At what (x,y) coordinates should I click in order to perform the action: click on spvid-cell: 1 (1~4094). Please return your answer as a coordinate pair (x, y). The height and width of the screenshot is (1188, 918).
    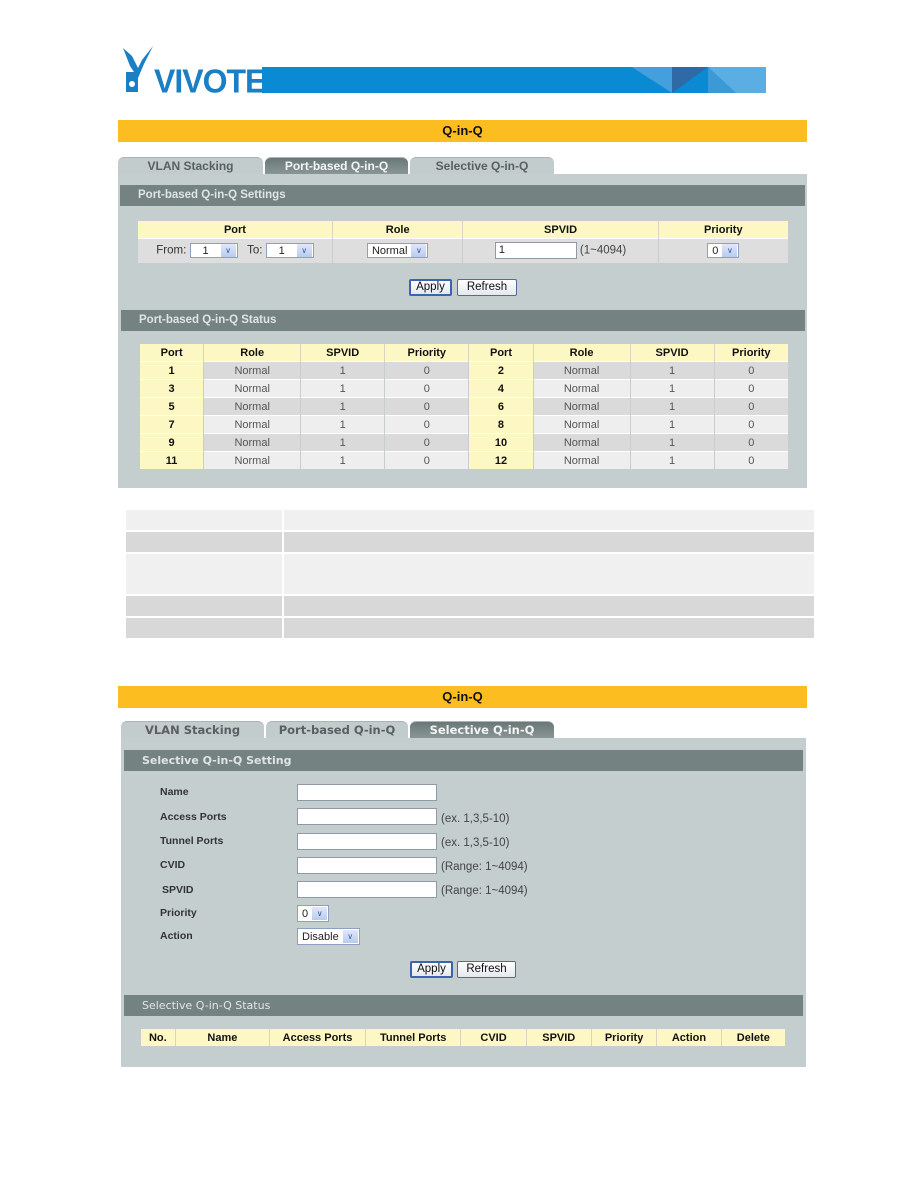
    Looking at the image, I should click on (560, 250).